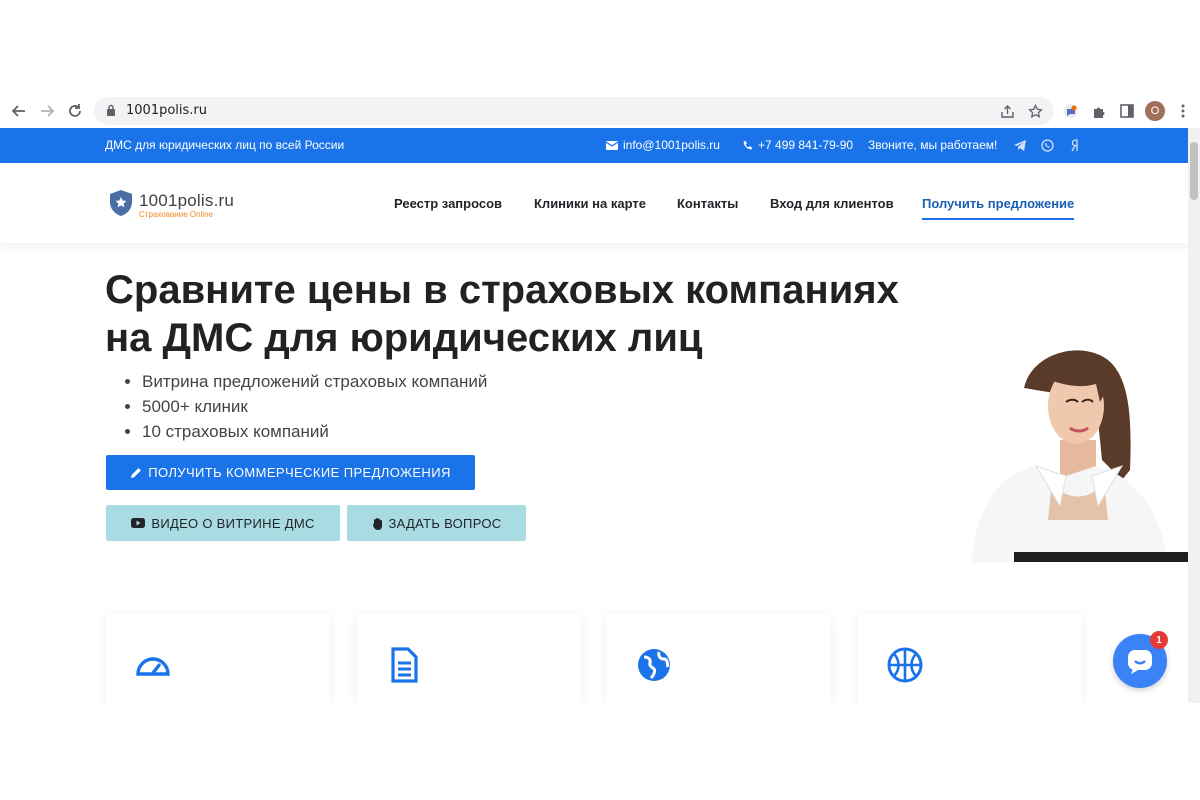  What do you see at coordinates (19, 111) in the screenshot?
I see `back-icon` at bounding box center [19, 111].